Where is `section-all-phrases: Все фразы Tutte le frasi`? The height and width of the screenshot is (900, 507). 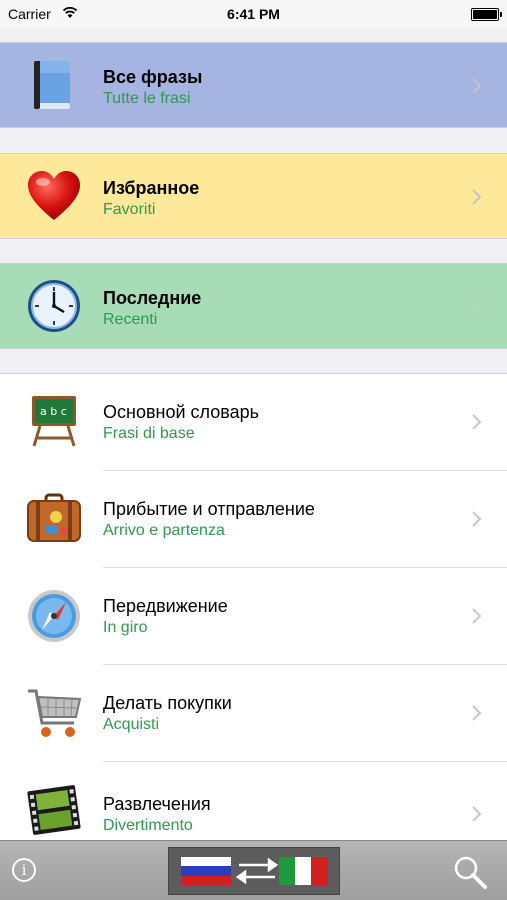
section-all-phrases: Все фразы Tutte le frasi is located at coordinates (253, 85).